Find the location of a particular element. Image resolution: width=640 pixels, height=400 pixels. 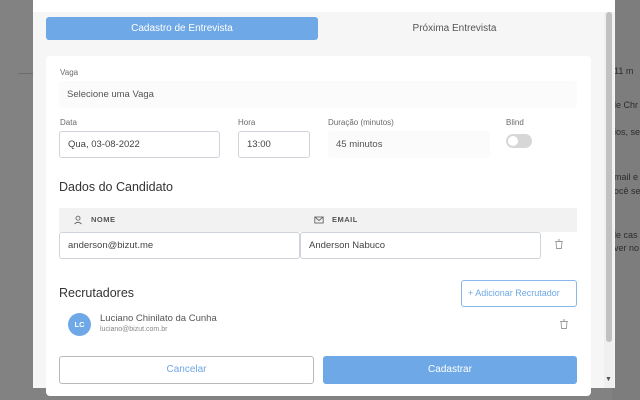

recruiter-email: luciano@bizut.com.br is located at coordinates (134, 329).